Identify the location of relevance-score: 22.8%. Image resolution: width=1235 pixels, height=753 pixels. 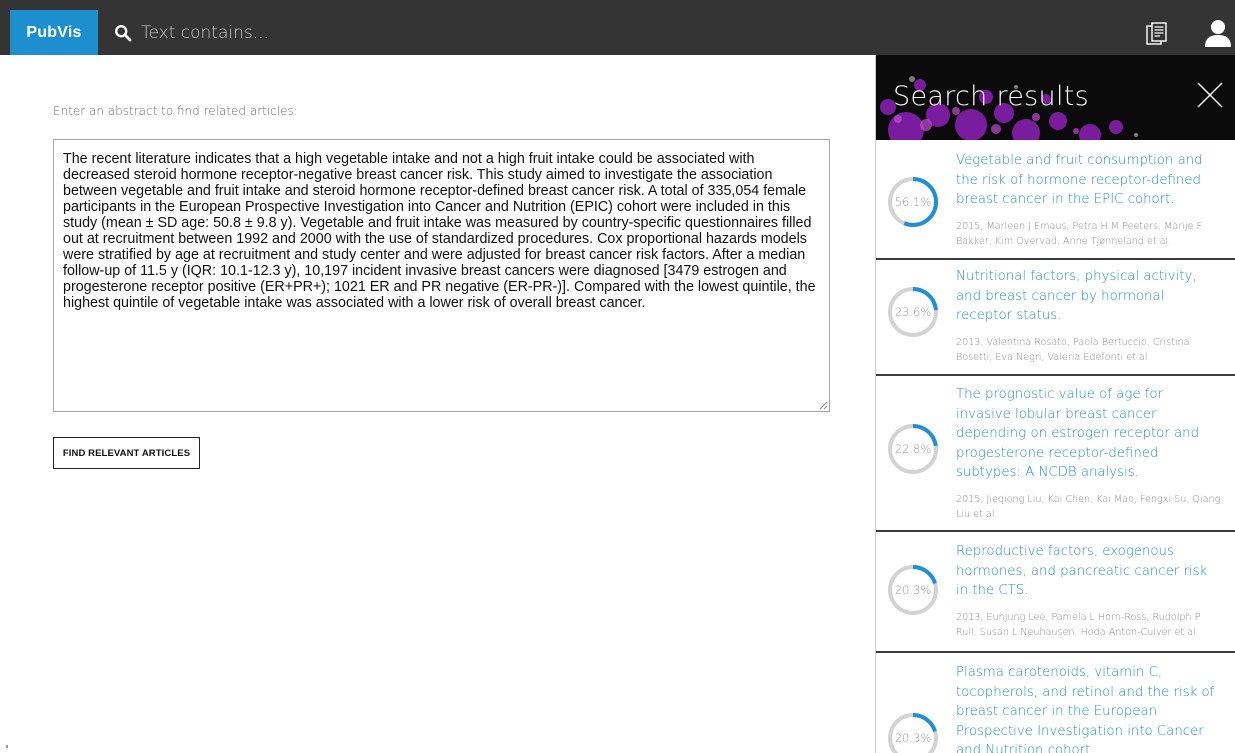
(913, 449).